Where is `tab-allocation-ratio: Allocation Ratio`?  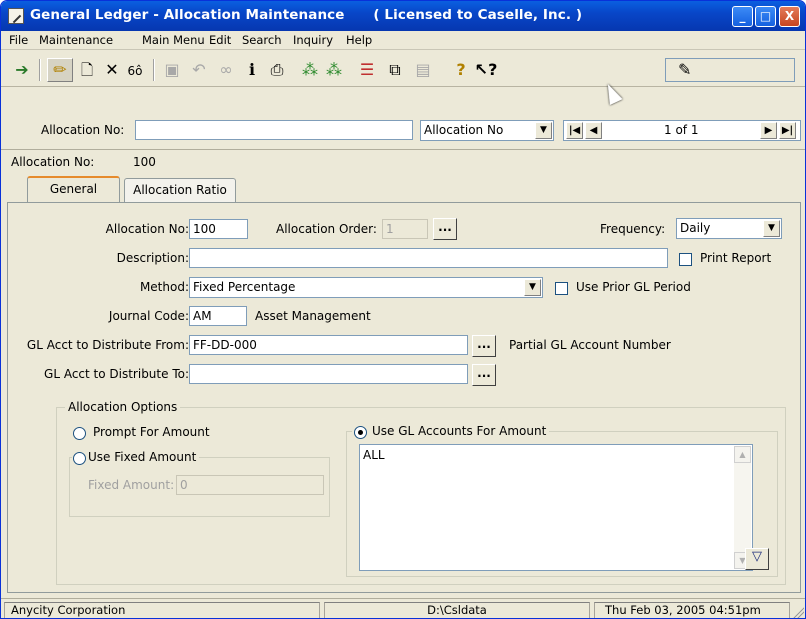 tab-allocation-ratio: Allocation Ratio is located at coordinates (180, 190).